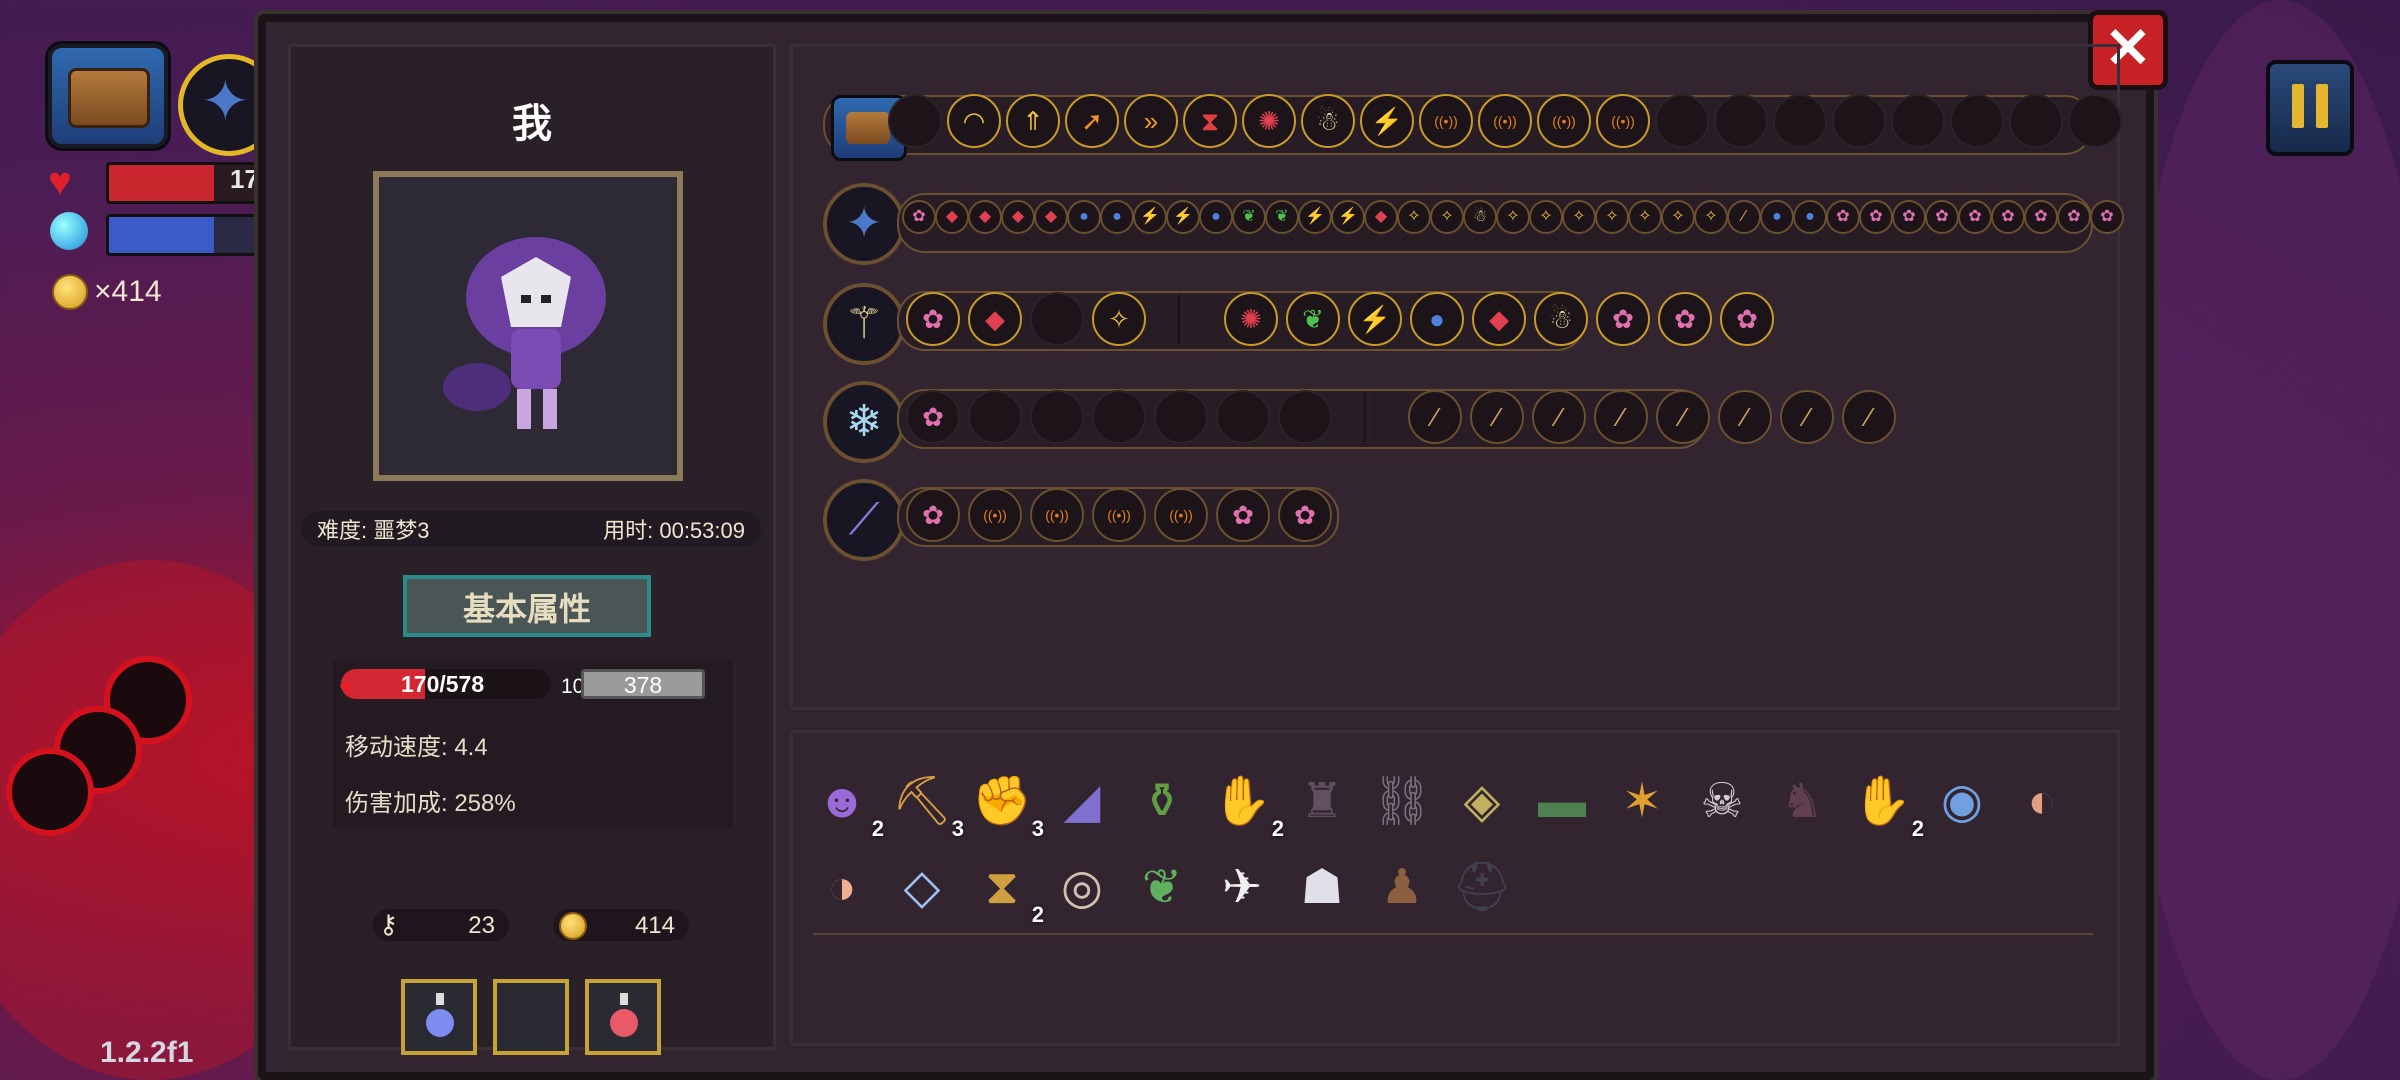  I want to click on relic-slot: ⚡, so click(1387, 121).